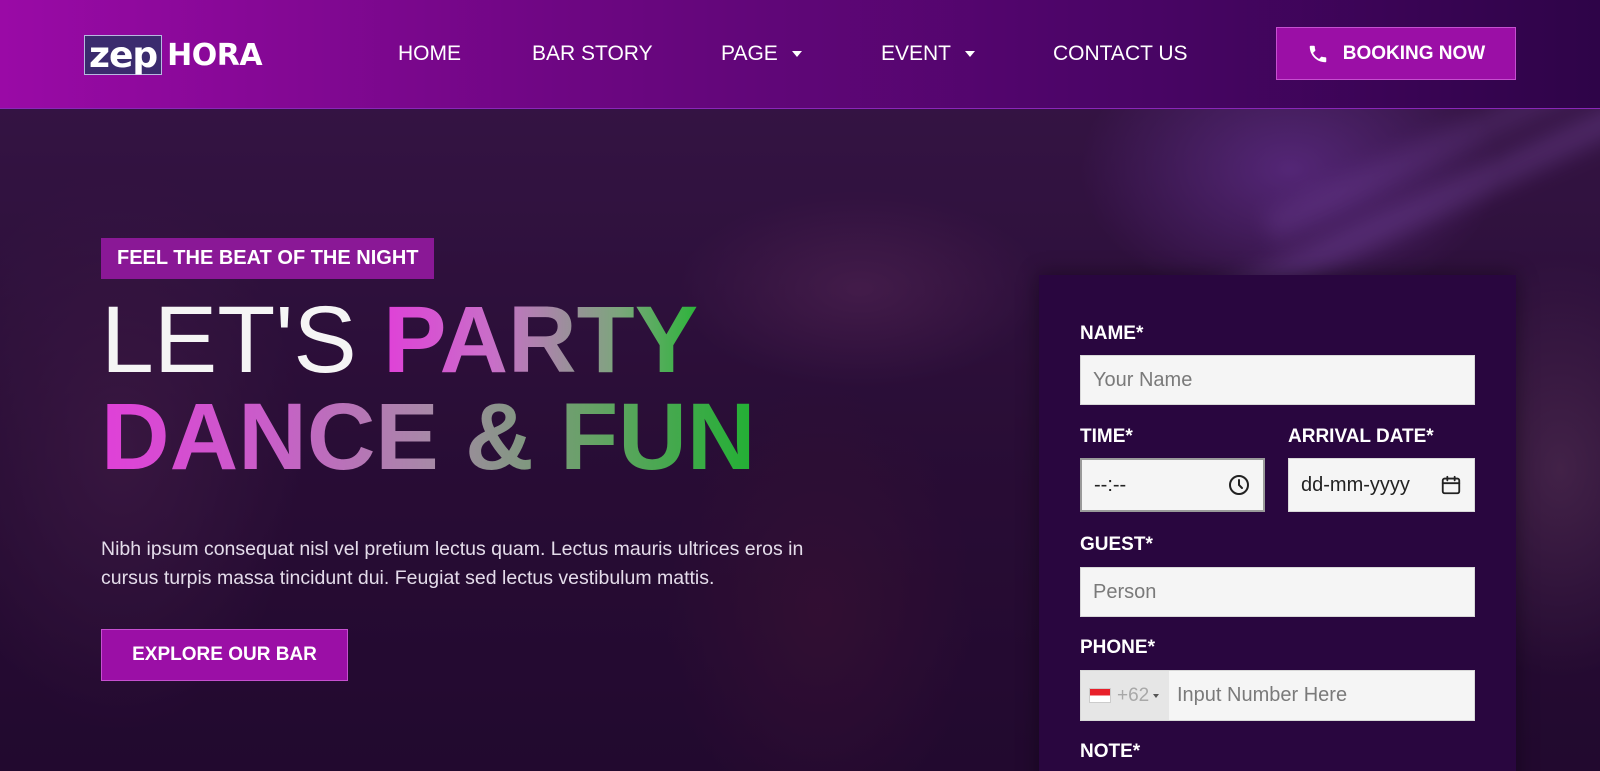  Describe the element at coordinates (1112, 333) in the screenshot. I see `name-label: NAME*` at that location.